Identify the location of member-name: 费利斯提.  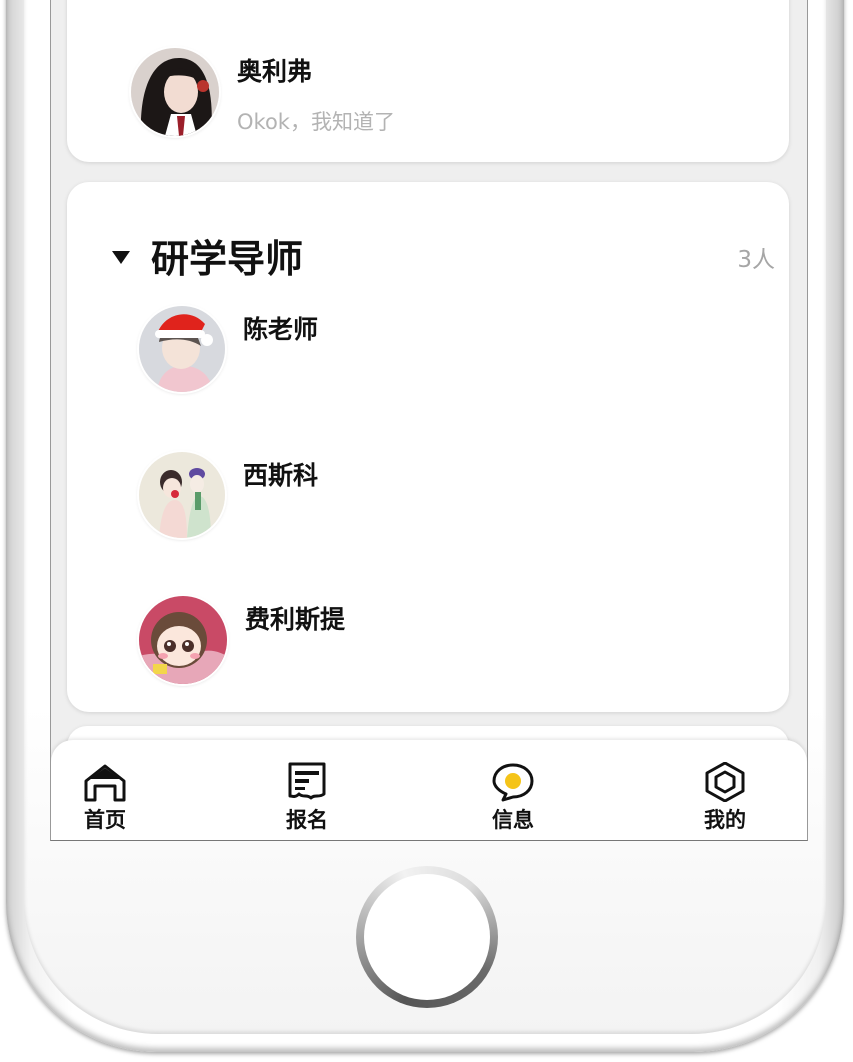
(295, 618).